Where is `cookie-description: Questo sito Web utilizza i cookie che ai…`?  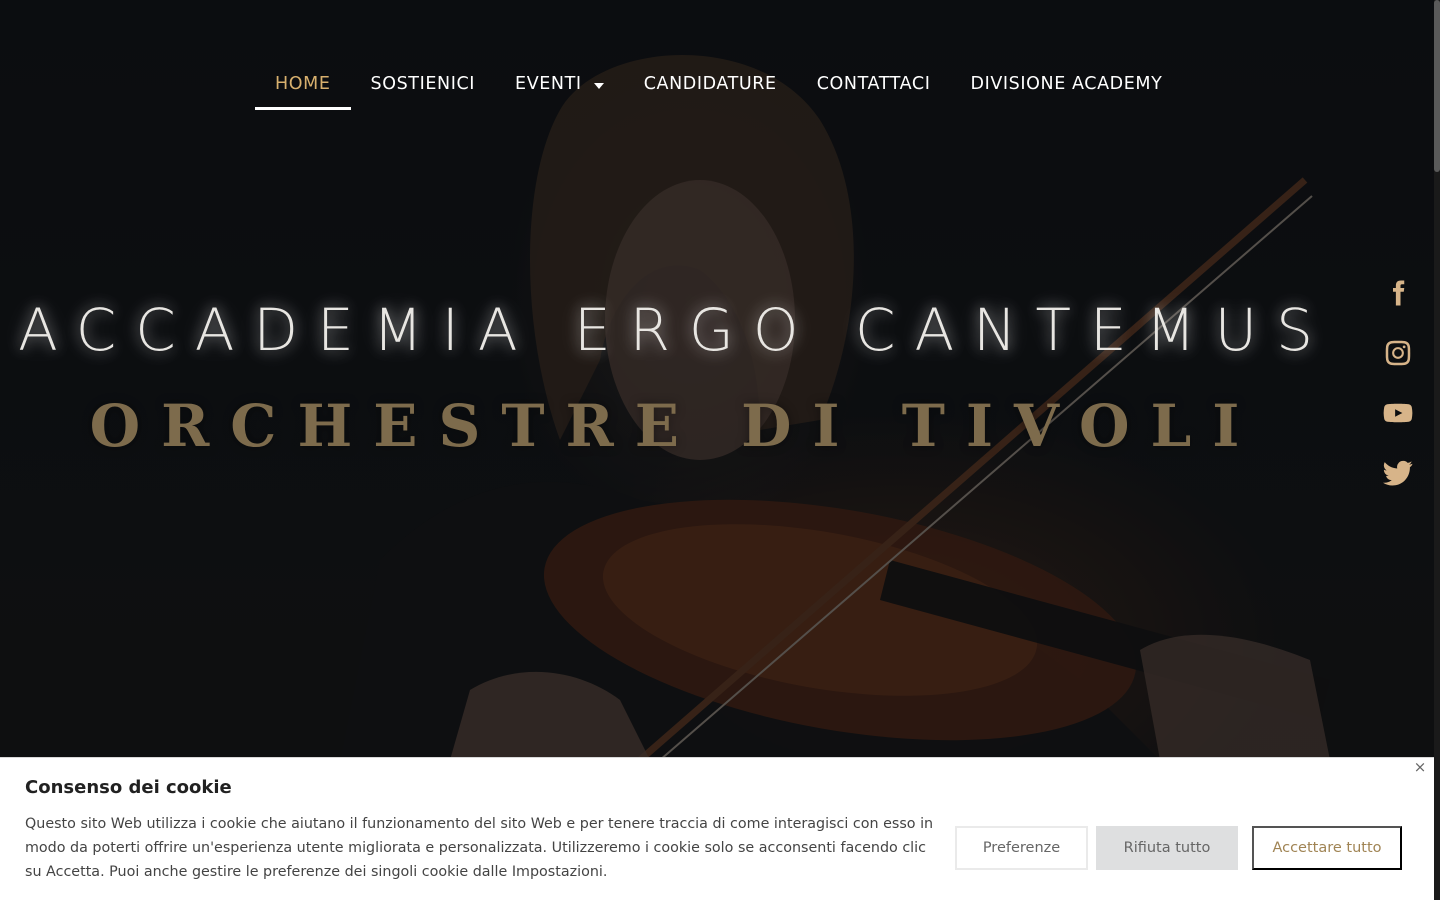 cookie-description: Questo sito Web utilizza i cookie che ai… is located at coordinates (479, 848).